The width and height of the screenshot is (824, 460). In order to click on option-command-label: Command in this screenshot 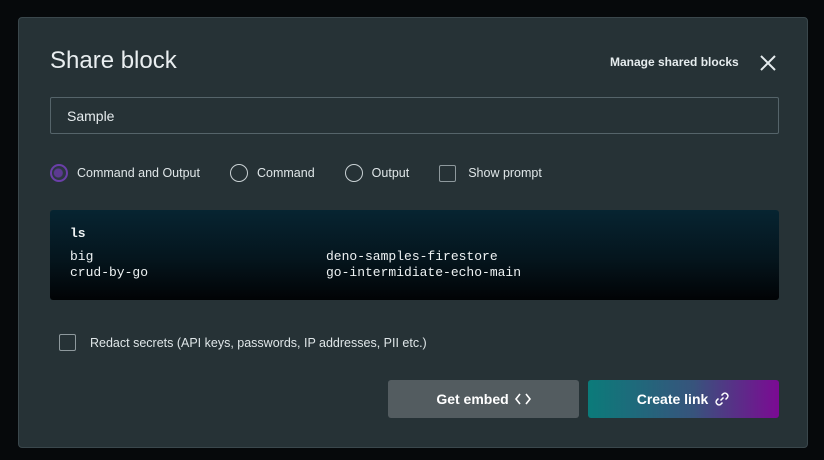, I will do `click(286, 173)`.